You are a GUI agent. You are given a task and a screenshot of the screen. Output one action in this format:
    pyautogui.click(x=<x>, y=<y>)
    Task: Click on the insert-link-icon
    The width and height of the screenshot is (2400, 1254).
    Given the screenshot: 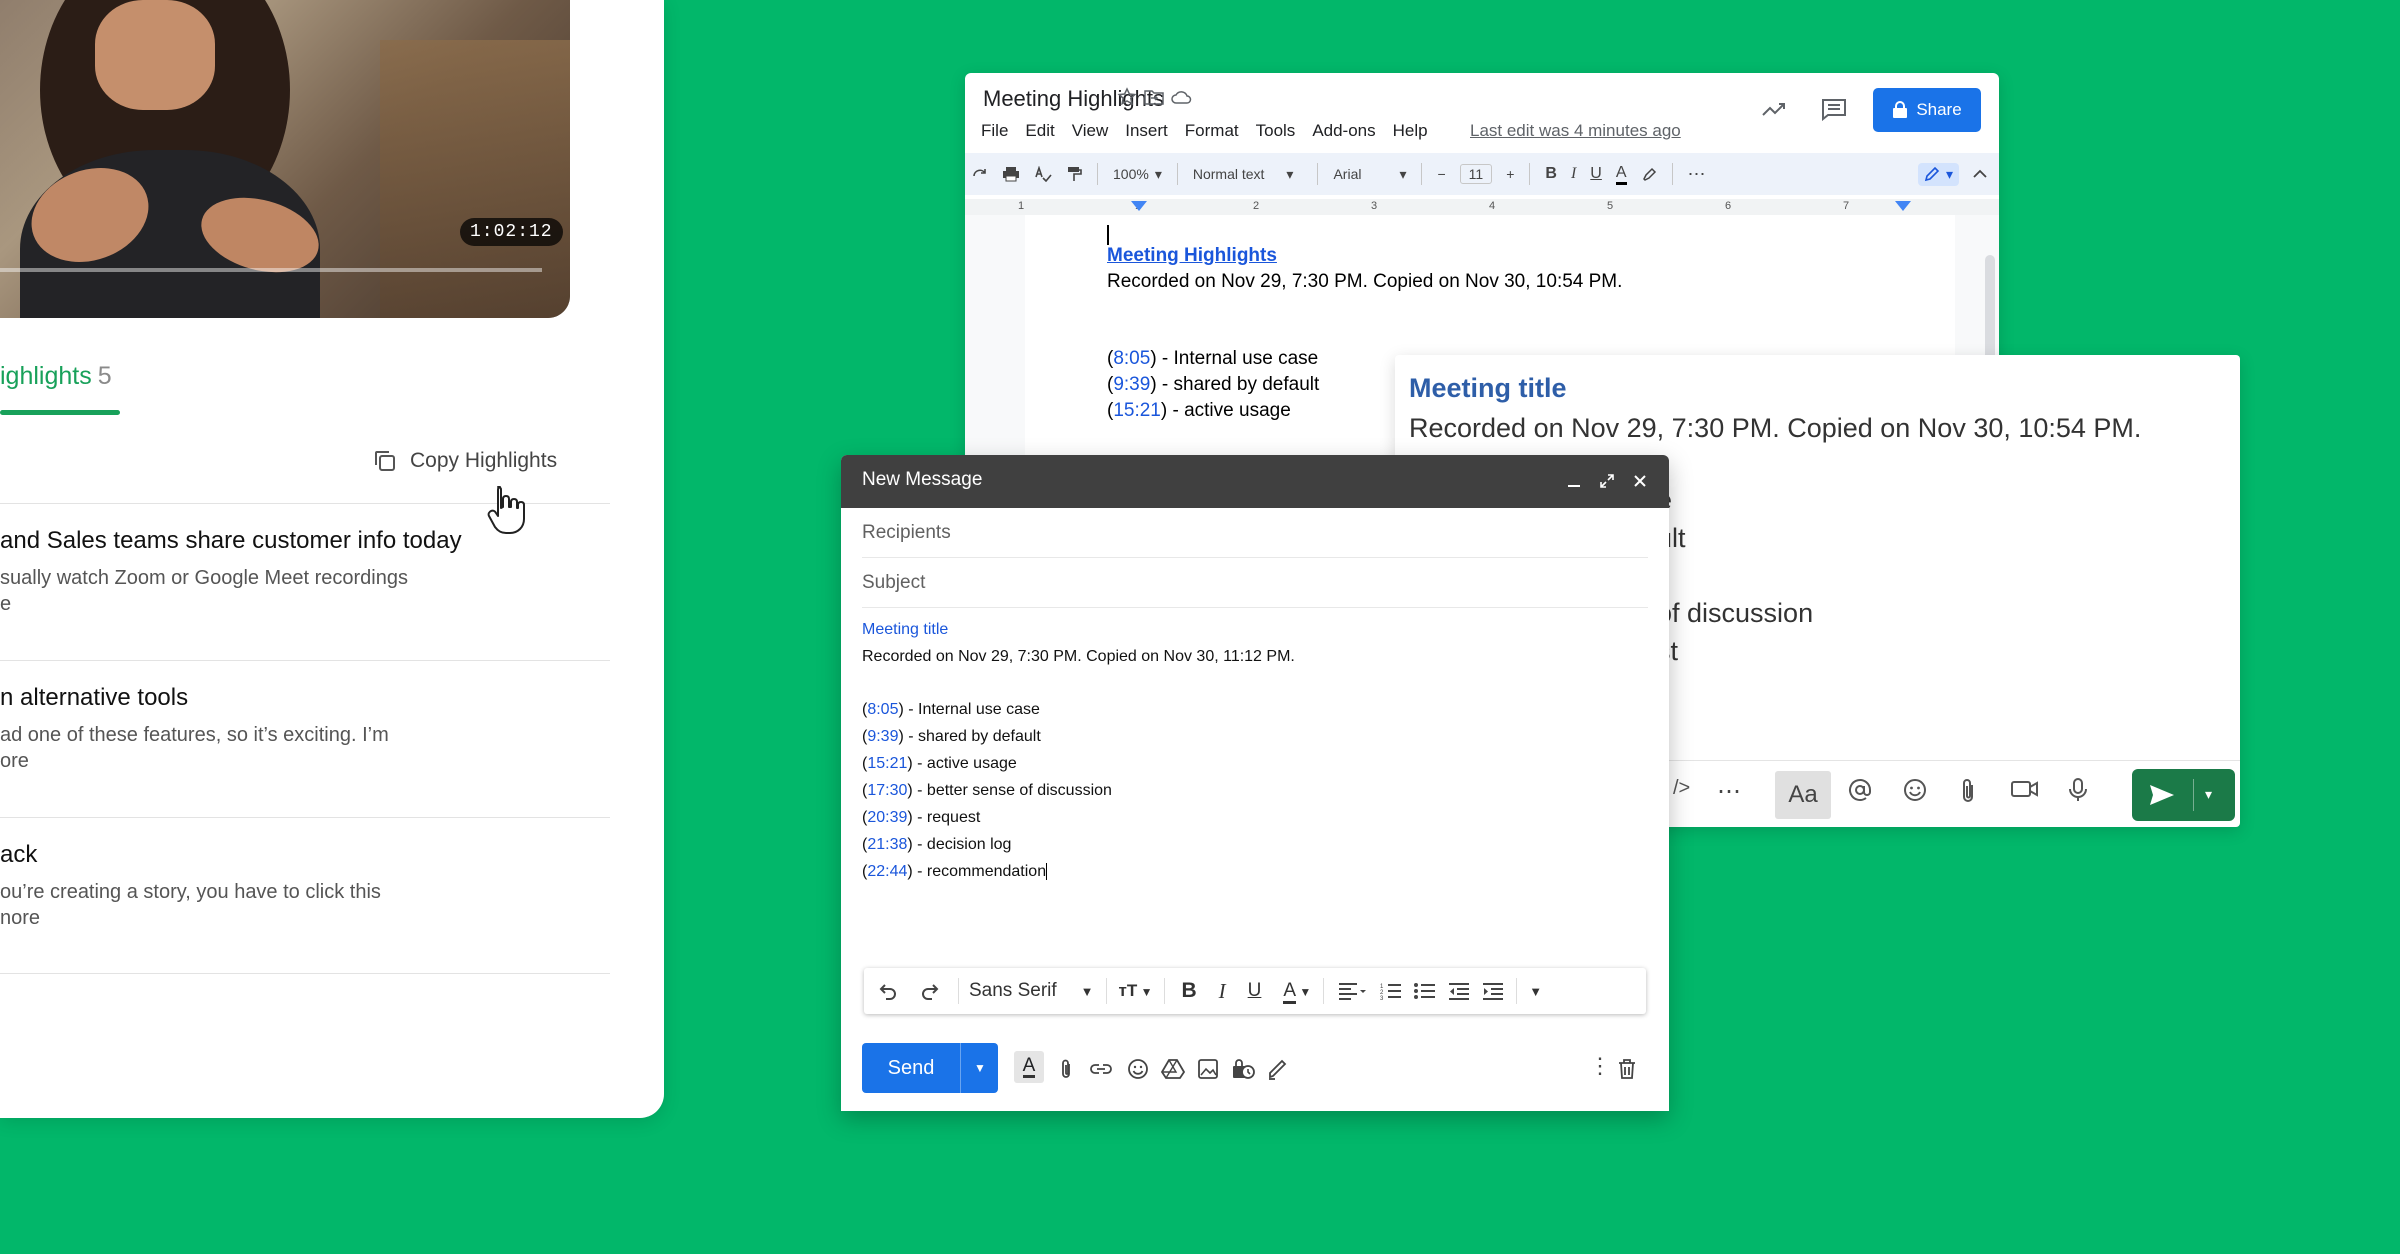 What is the action you would take?
    pyautogui.click(x=1101, y=1069)
    